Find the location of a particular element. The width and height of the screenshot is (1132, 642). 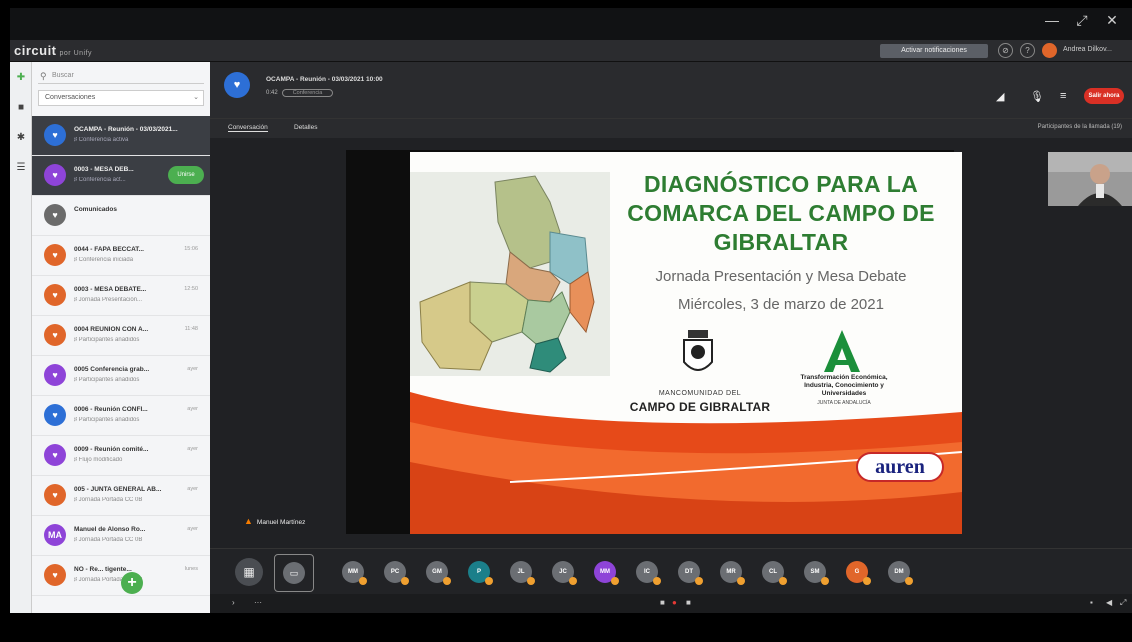

participant-initials: SM is located at coordinates (815, 572).